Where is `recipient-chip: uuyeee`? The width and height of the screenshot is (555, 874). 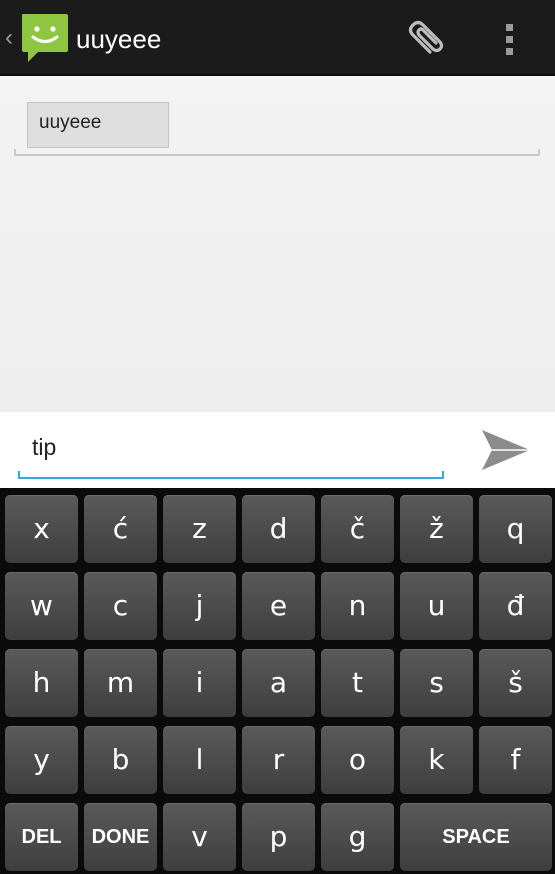
recipient-chip: uuyeee is located at coordinates (98, 125).